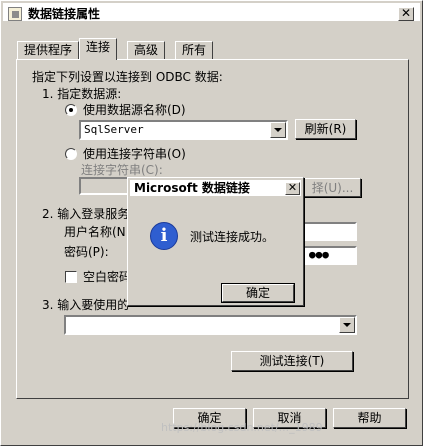 This screenshot has width=423, height=446. I want to click on dsn-dropdown: SqlServer, so click(183, 130).